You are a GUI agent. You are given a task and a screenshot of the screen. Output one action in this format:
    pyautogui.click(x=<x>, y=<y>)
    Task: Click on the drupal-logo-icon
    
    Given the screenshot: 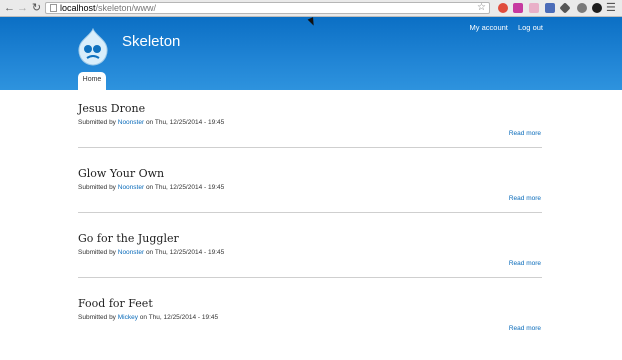 What is the action you would take?
    pyautogui.click(x=93, y=48)
    